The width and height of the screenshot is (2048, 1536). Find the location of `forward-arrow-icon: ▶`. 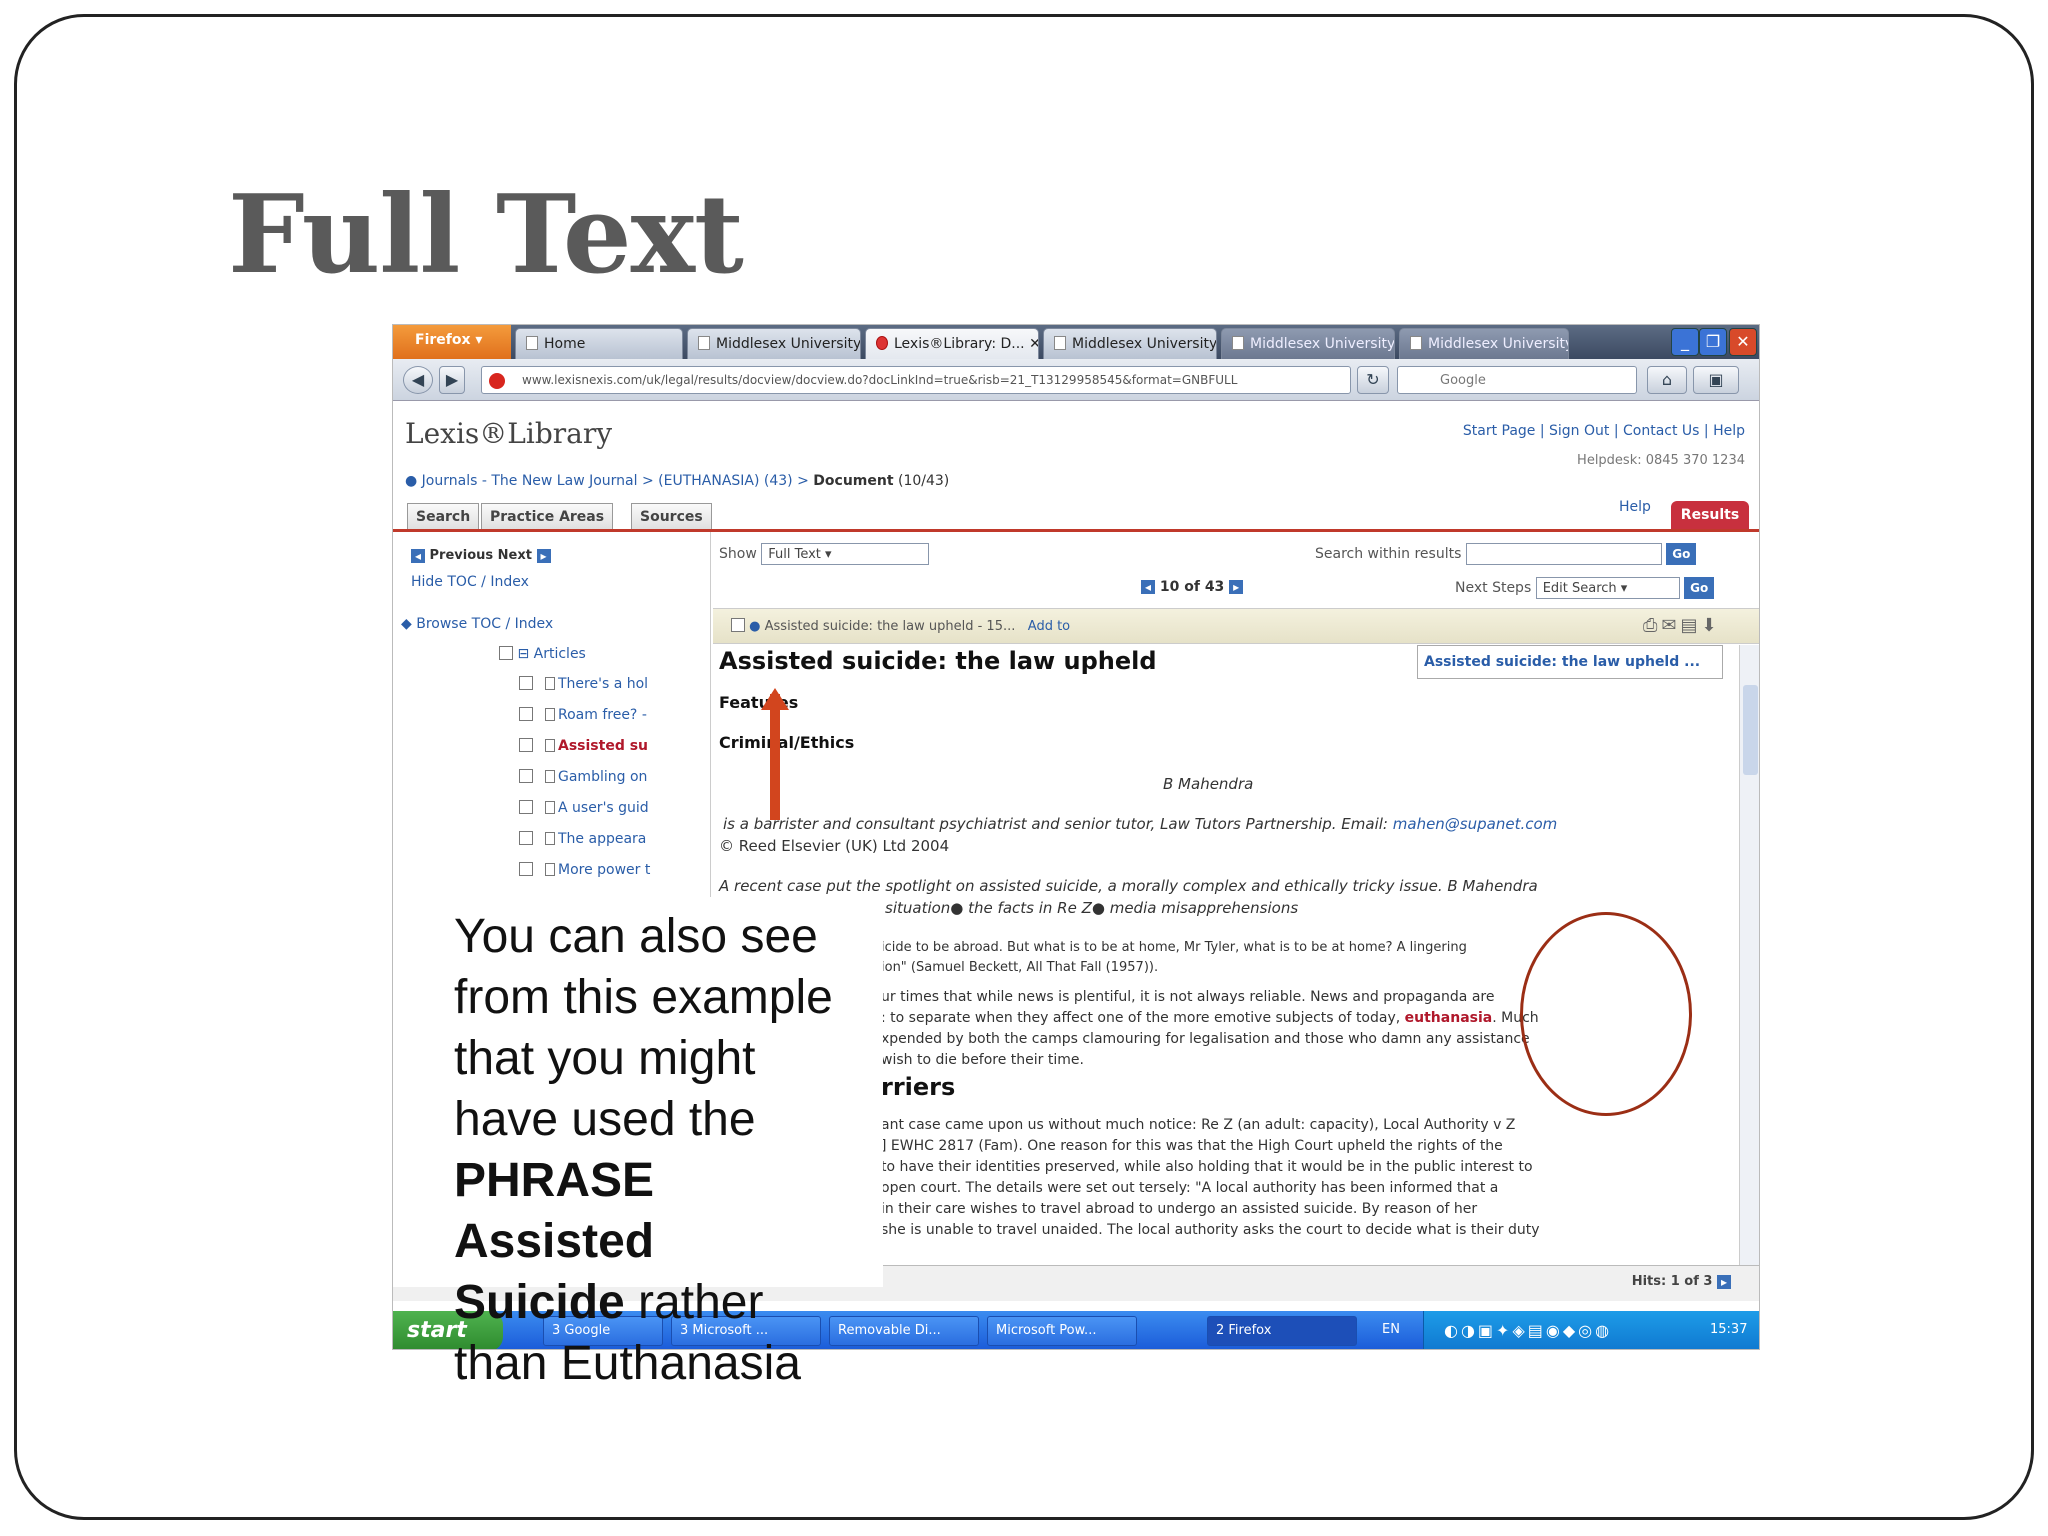

forward-arrow-icon: ▶ is located at coordinates (452, 380).